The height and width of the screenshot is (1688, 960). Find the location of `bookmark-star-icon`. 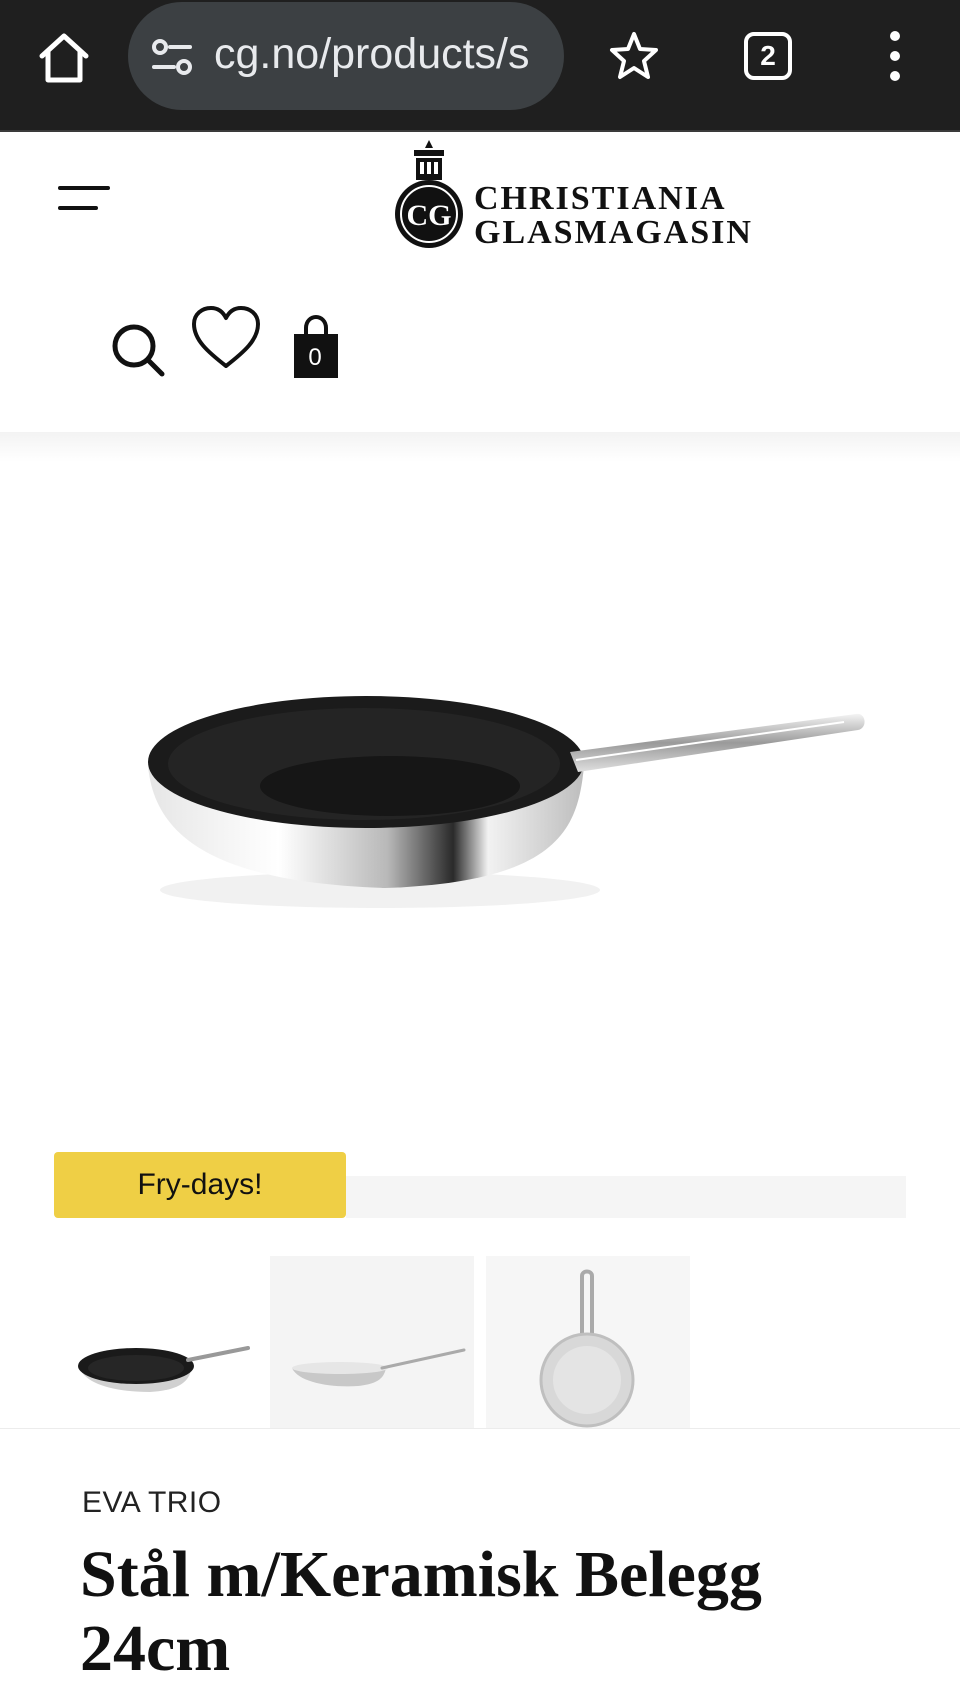

bookmark-star-icon is located at coordinates (634, 56).